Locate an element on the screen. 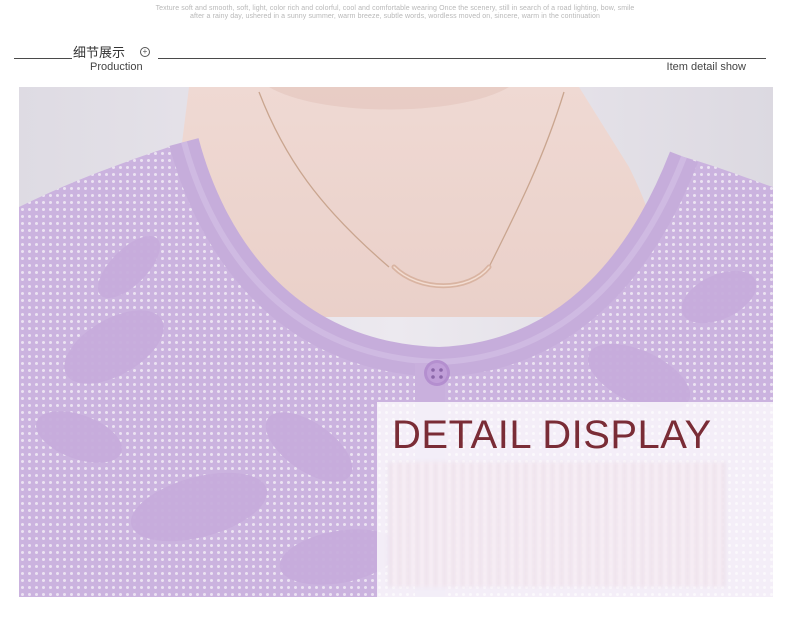 The width and height of the screenshot is (790, 622). plus-circle-icon: + is located at coordinates (145, 52).